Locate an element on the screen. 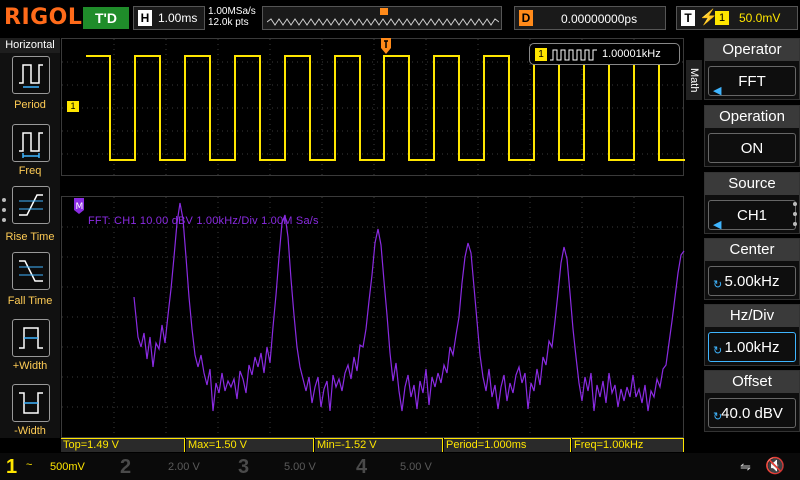 The height and width of the screenshot is (480, 800). memory-position-strip is located at coordinates (382, 18).